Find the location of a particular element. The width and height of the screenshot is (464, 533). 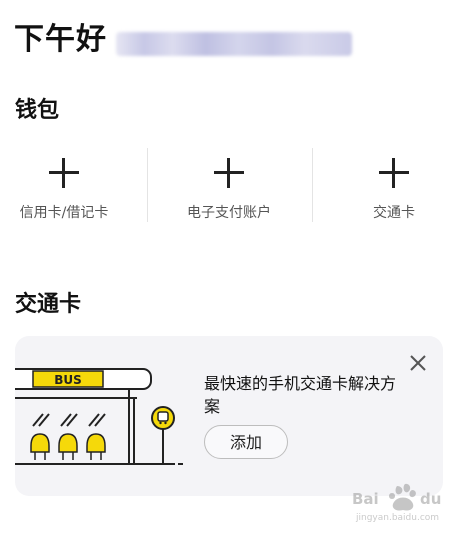

svg-text: Bai is located at coordinates (365, 499).